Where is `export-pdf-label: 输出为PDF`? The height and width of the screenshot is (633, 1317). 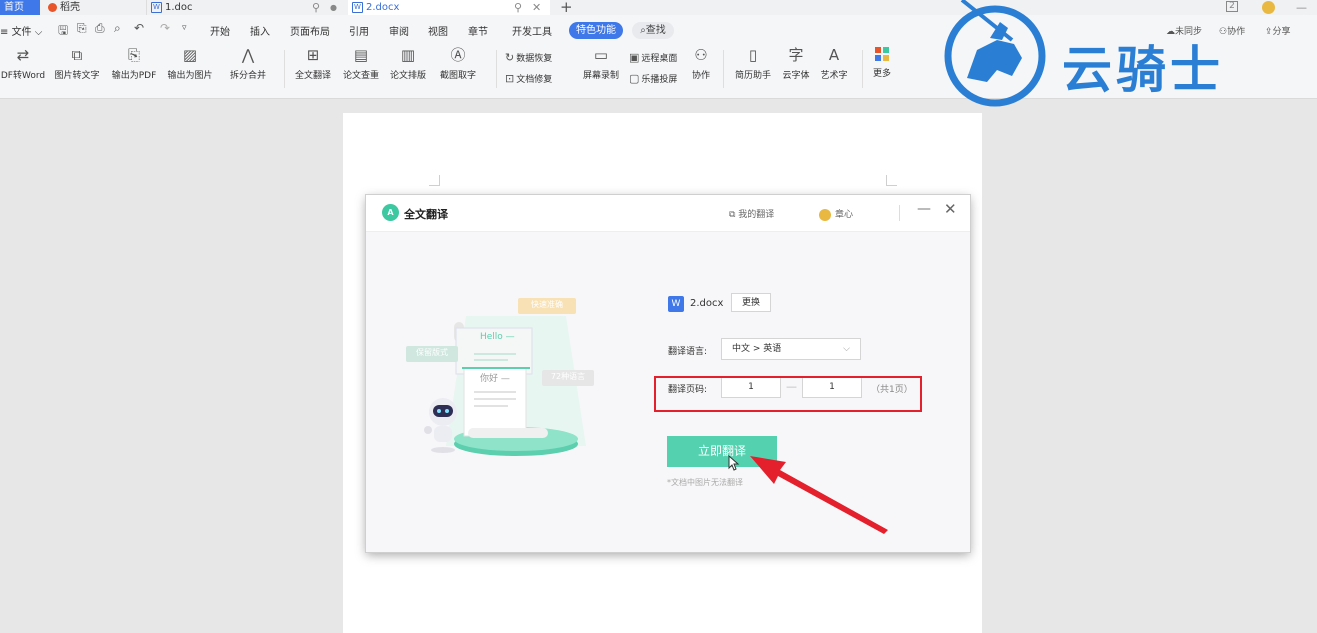 export-pdf-label: 输出为PDF is located at coordinates (134, 76).